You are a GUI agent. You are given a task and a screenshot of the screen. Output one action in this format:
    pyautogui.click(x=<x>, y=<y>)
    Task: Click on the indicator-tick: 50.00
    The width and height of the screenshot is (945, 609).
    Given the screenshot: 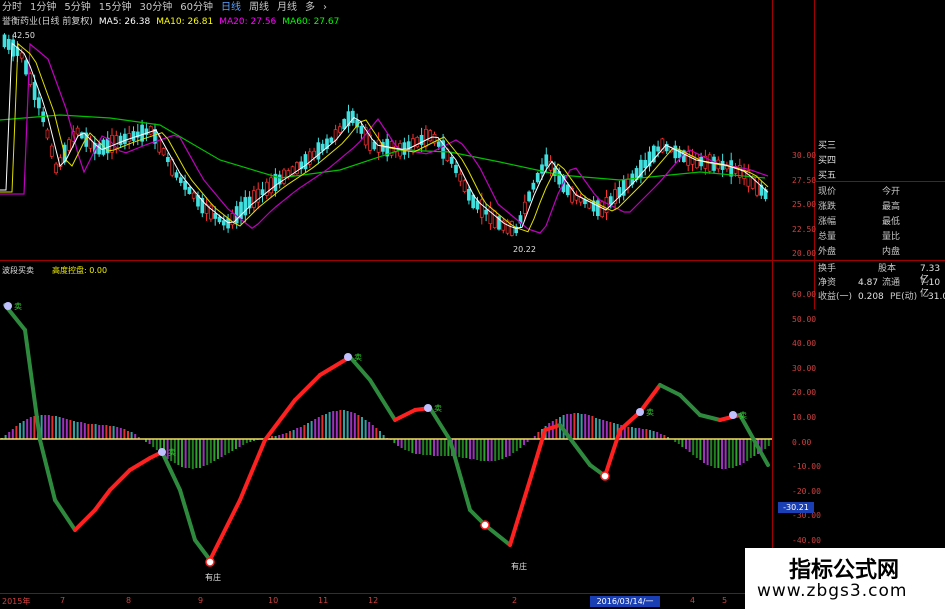 What is the action you would take?
    pyautogui.click(x=804, y=319)
    